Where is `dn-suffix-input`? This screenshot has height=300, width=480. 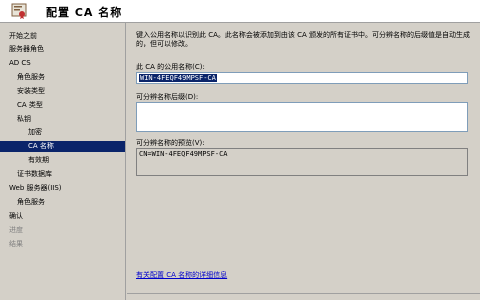
dn-suffix-input is located at coordinates (302, 117).